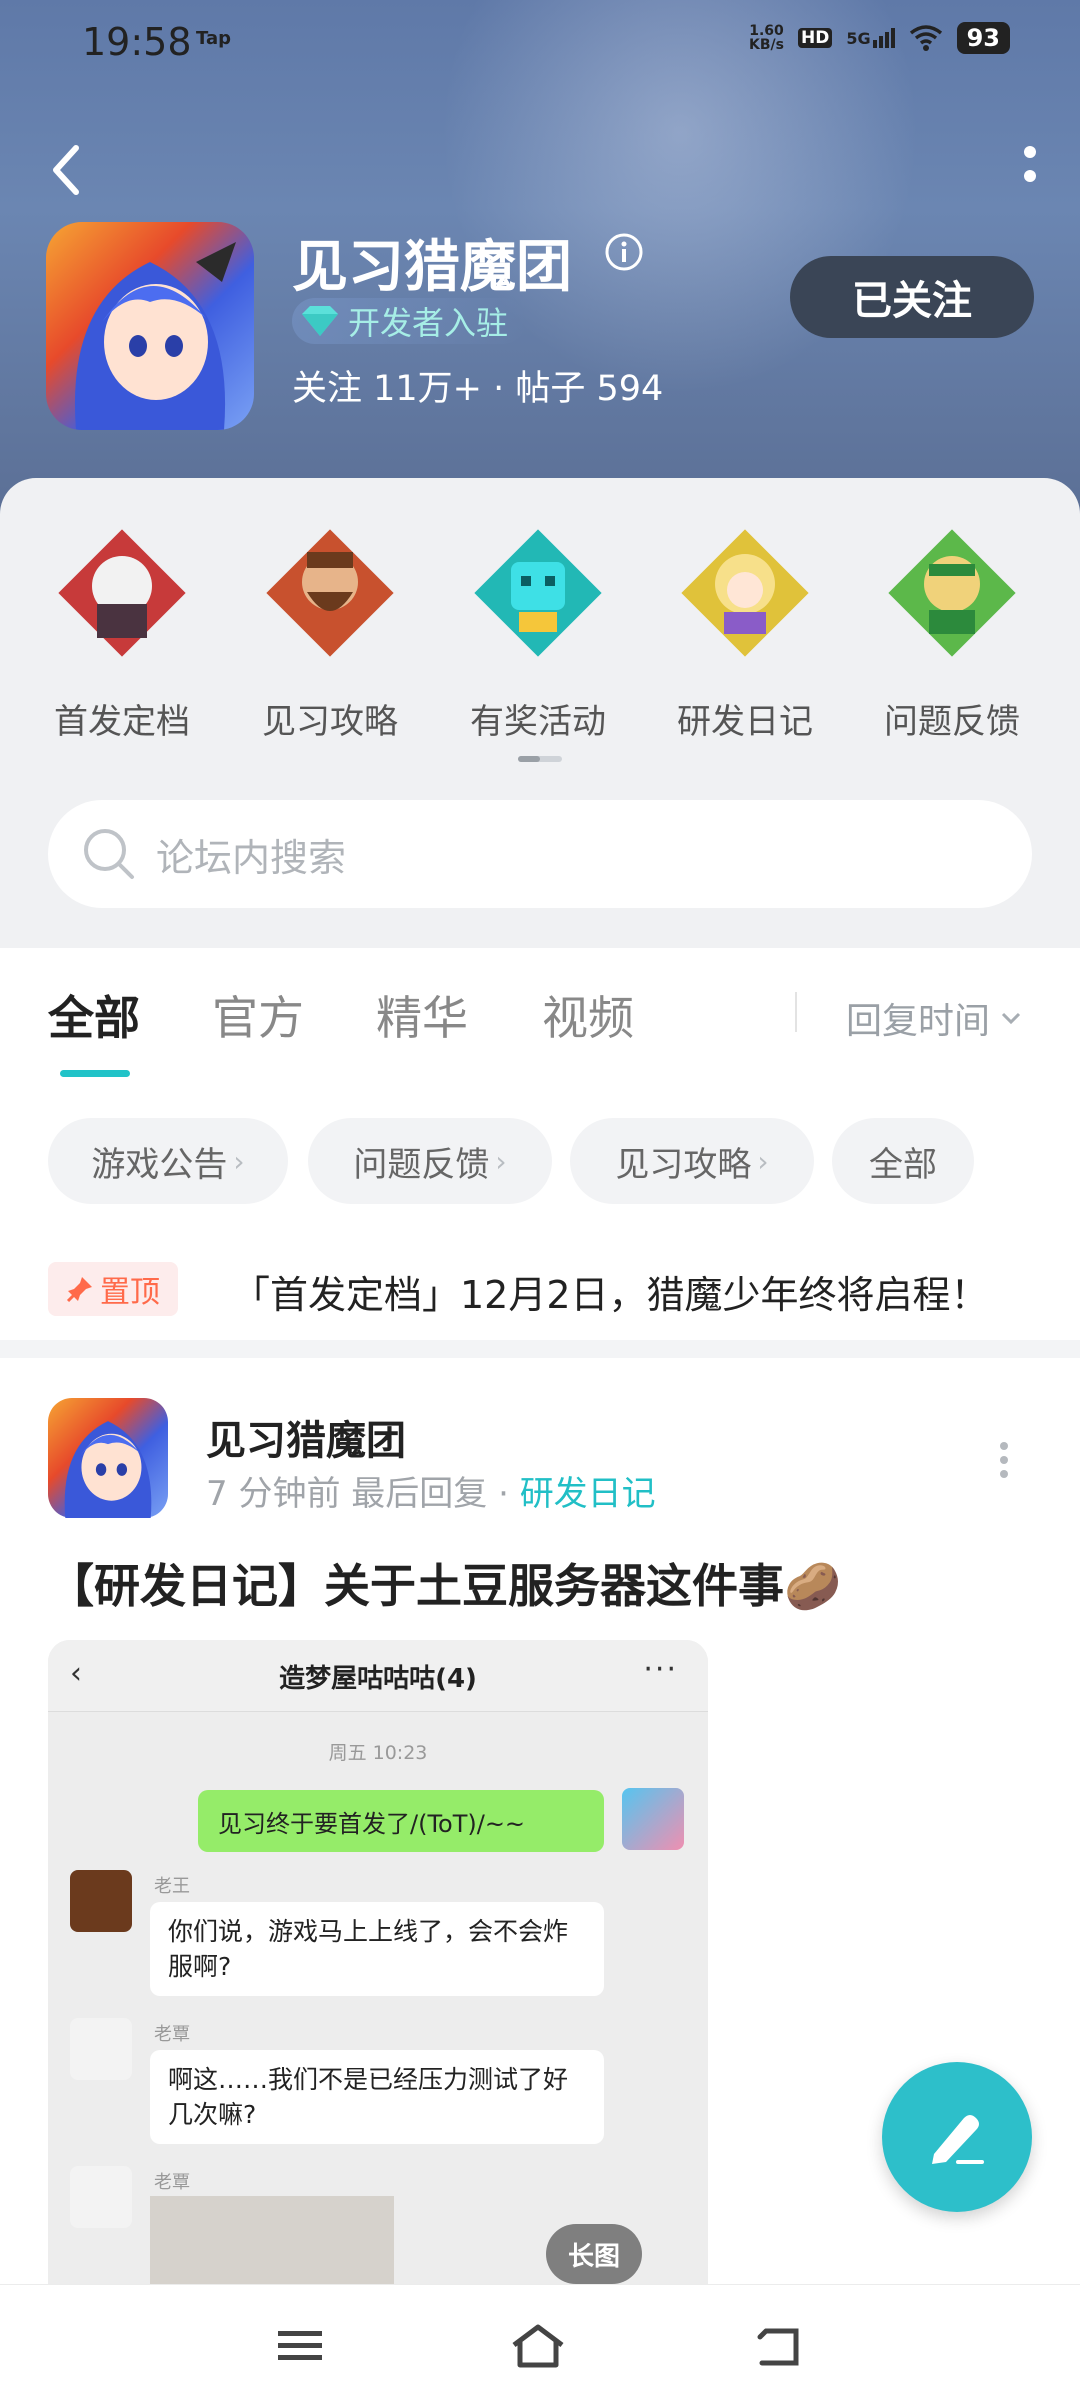 This screenshot has height=2408, width=1080. I want to click on pen-icon, so click(958, 2139).